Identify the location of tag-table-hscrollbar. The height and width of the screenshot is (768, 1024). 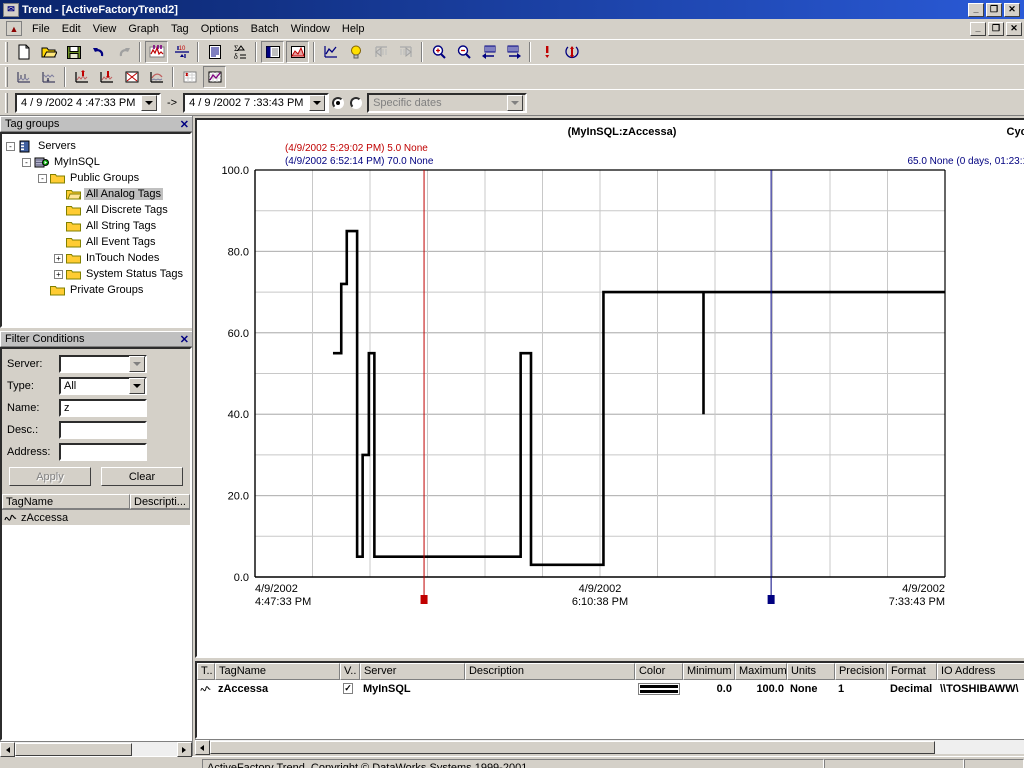
(609, 747).